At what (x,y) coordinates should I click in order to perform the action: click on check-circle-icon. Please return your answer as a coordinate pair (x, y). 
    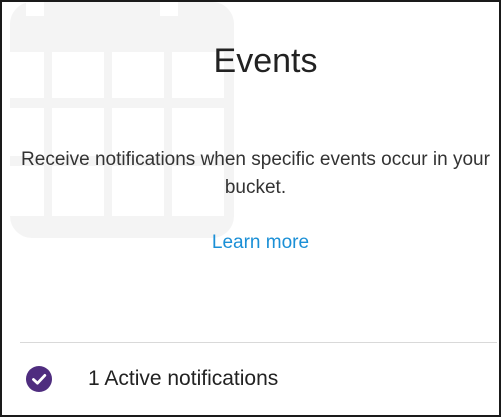
    Looking at the image, I should click on (39, 379).